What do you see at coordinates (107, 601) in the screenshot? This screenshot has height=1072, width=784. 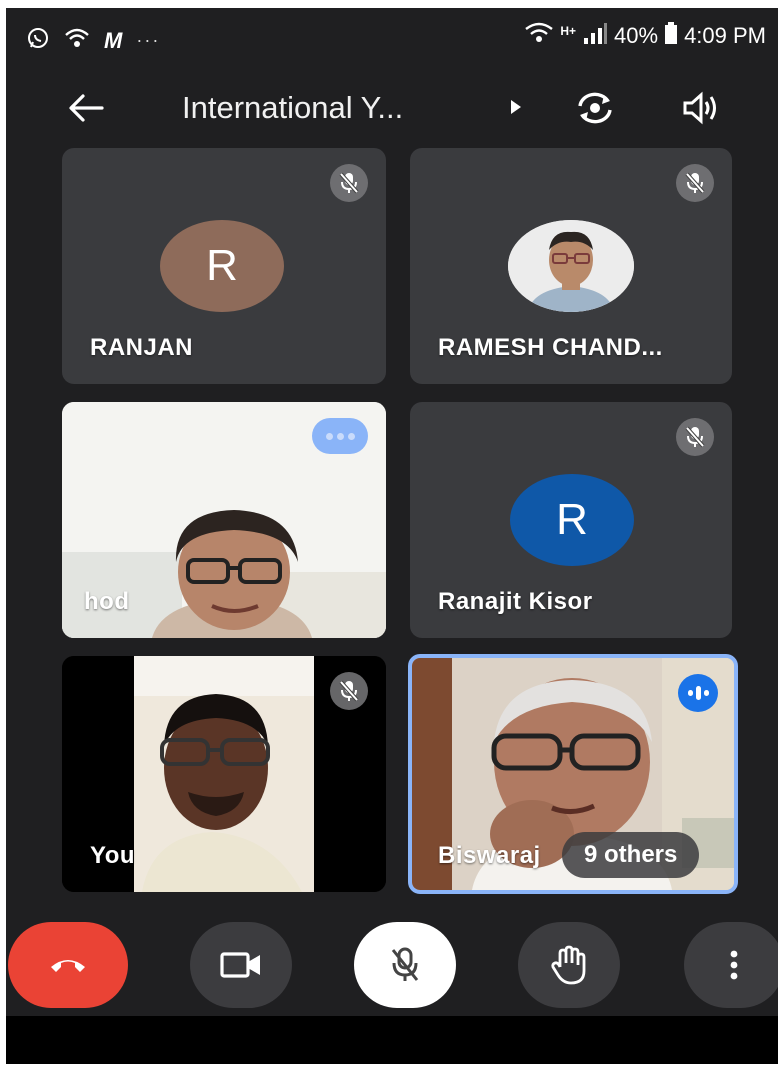 I see `participant-name: hod` at bounding box center [107, 601].